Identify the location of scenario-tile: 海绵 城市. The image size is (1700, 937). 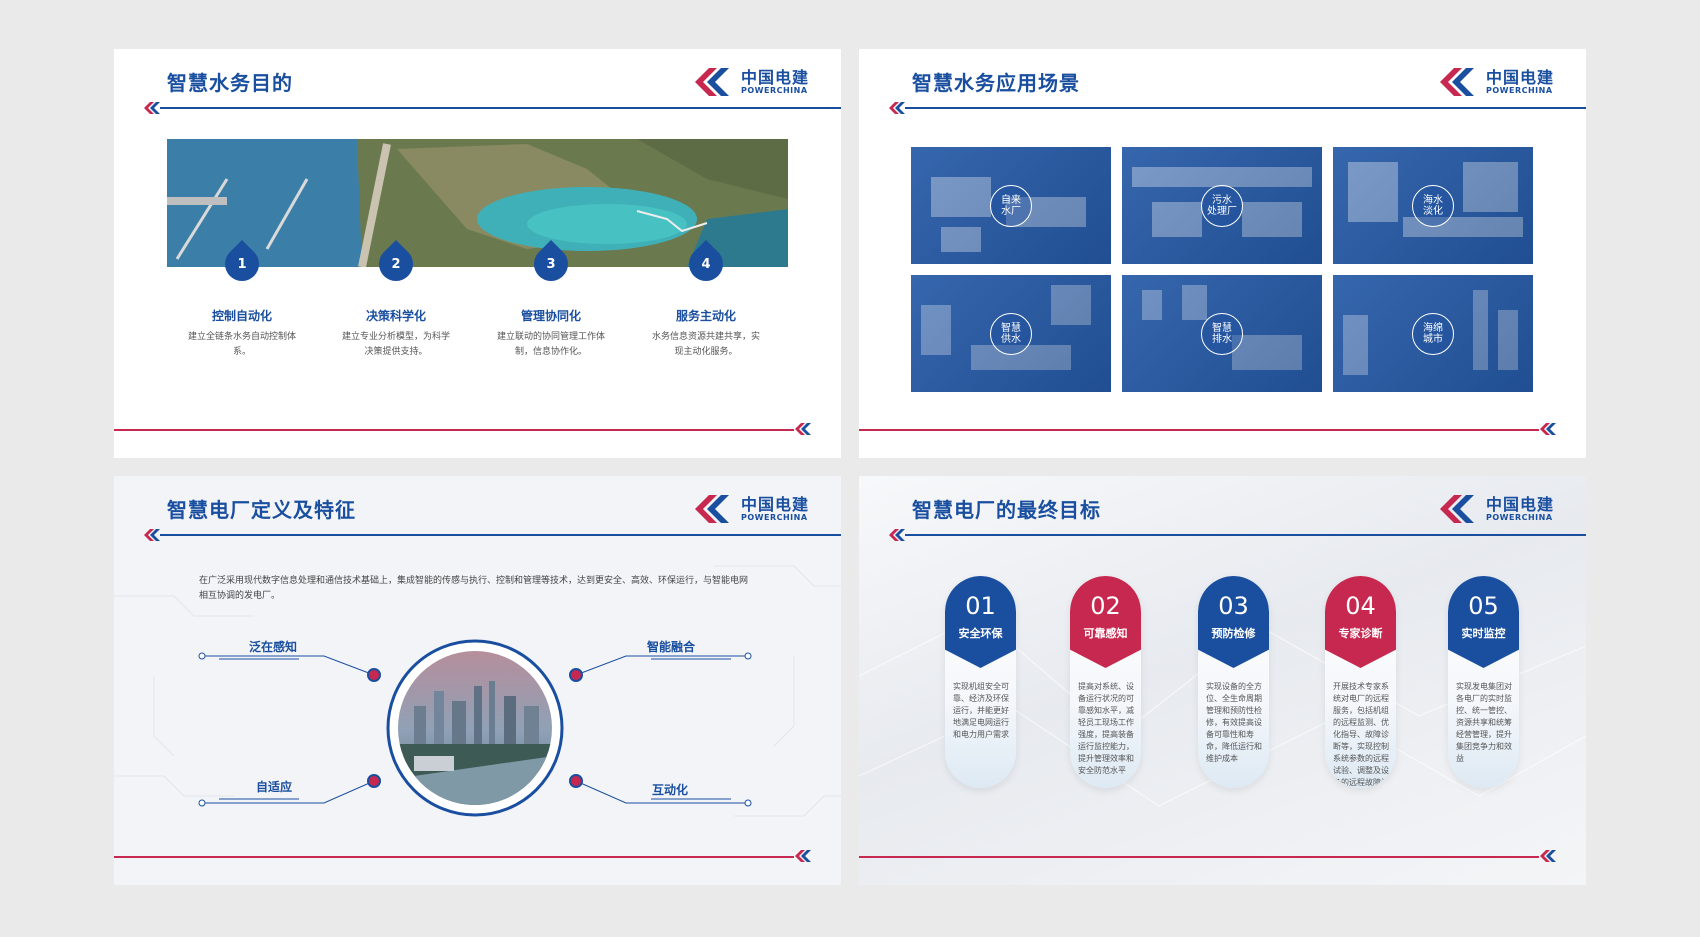
(1433, 333).